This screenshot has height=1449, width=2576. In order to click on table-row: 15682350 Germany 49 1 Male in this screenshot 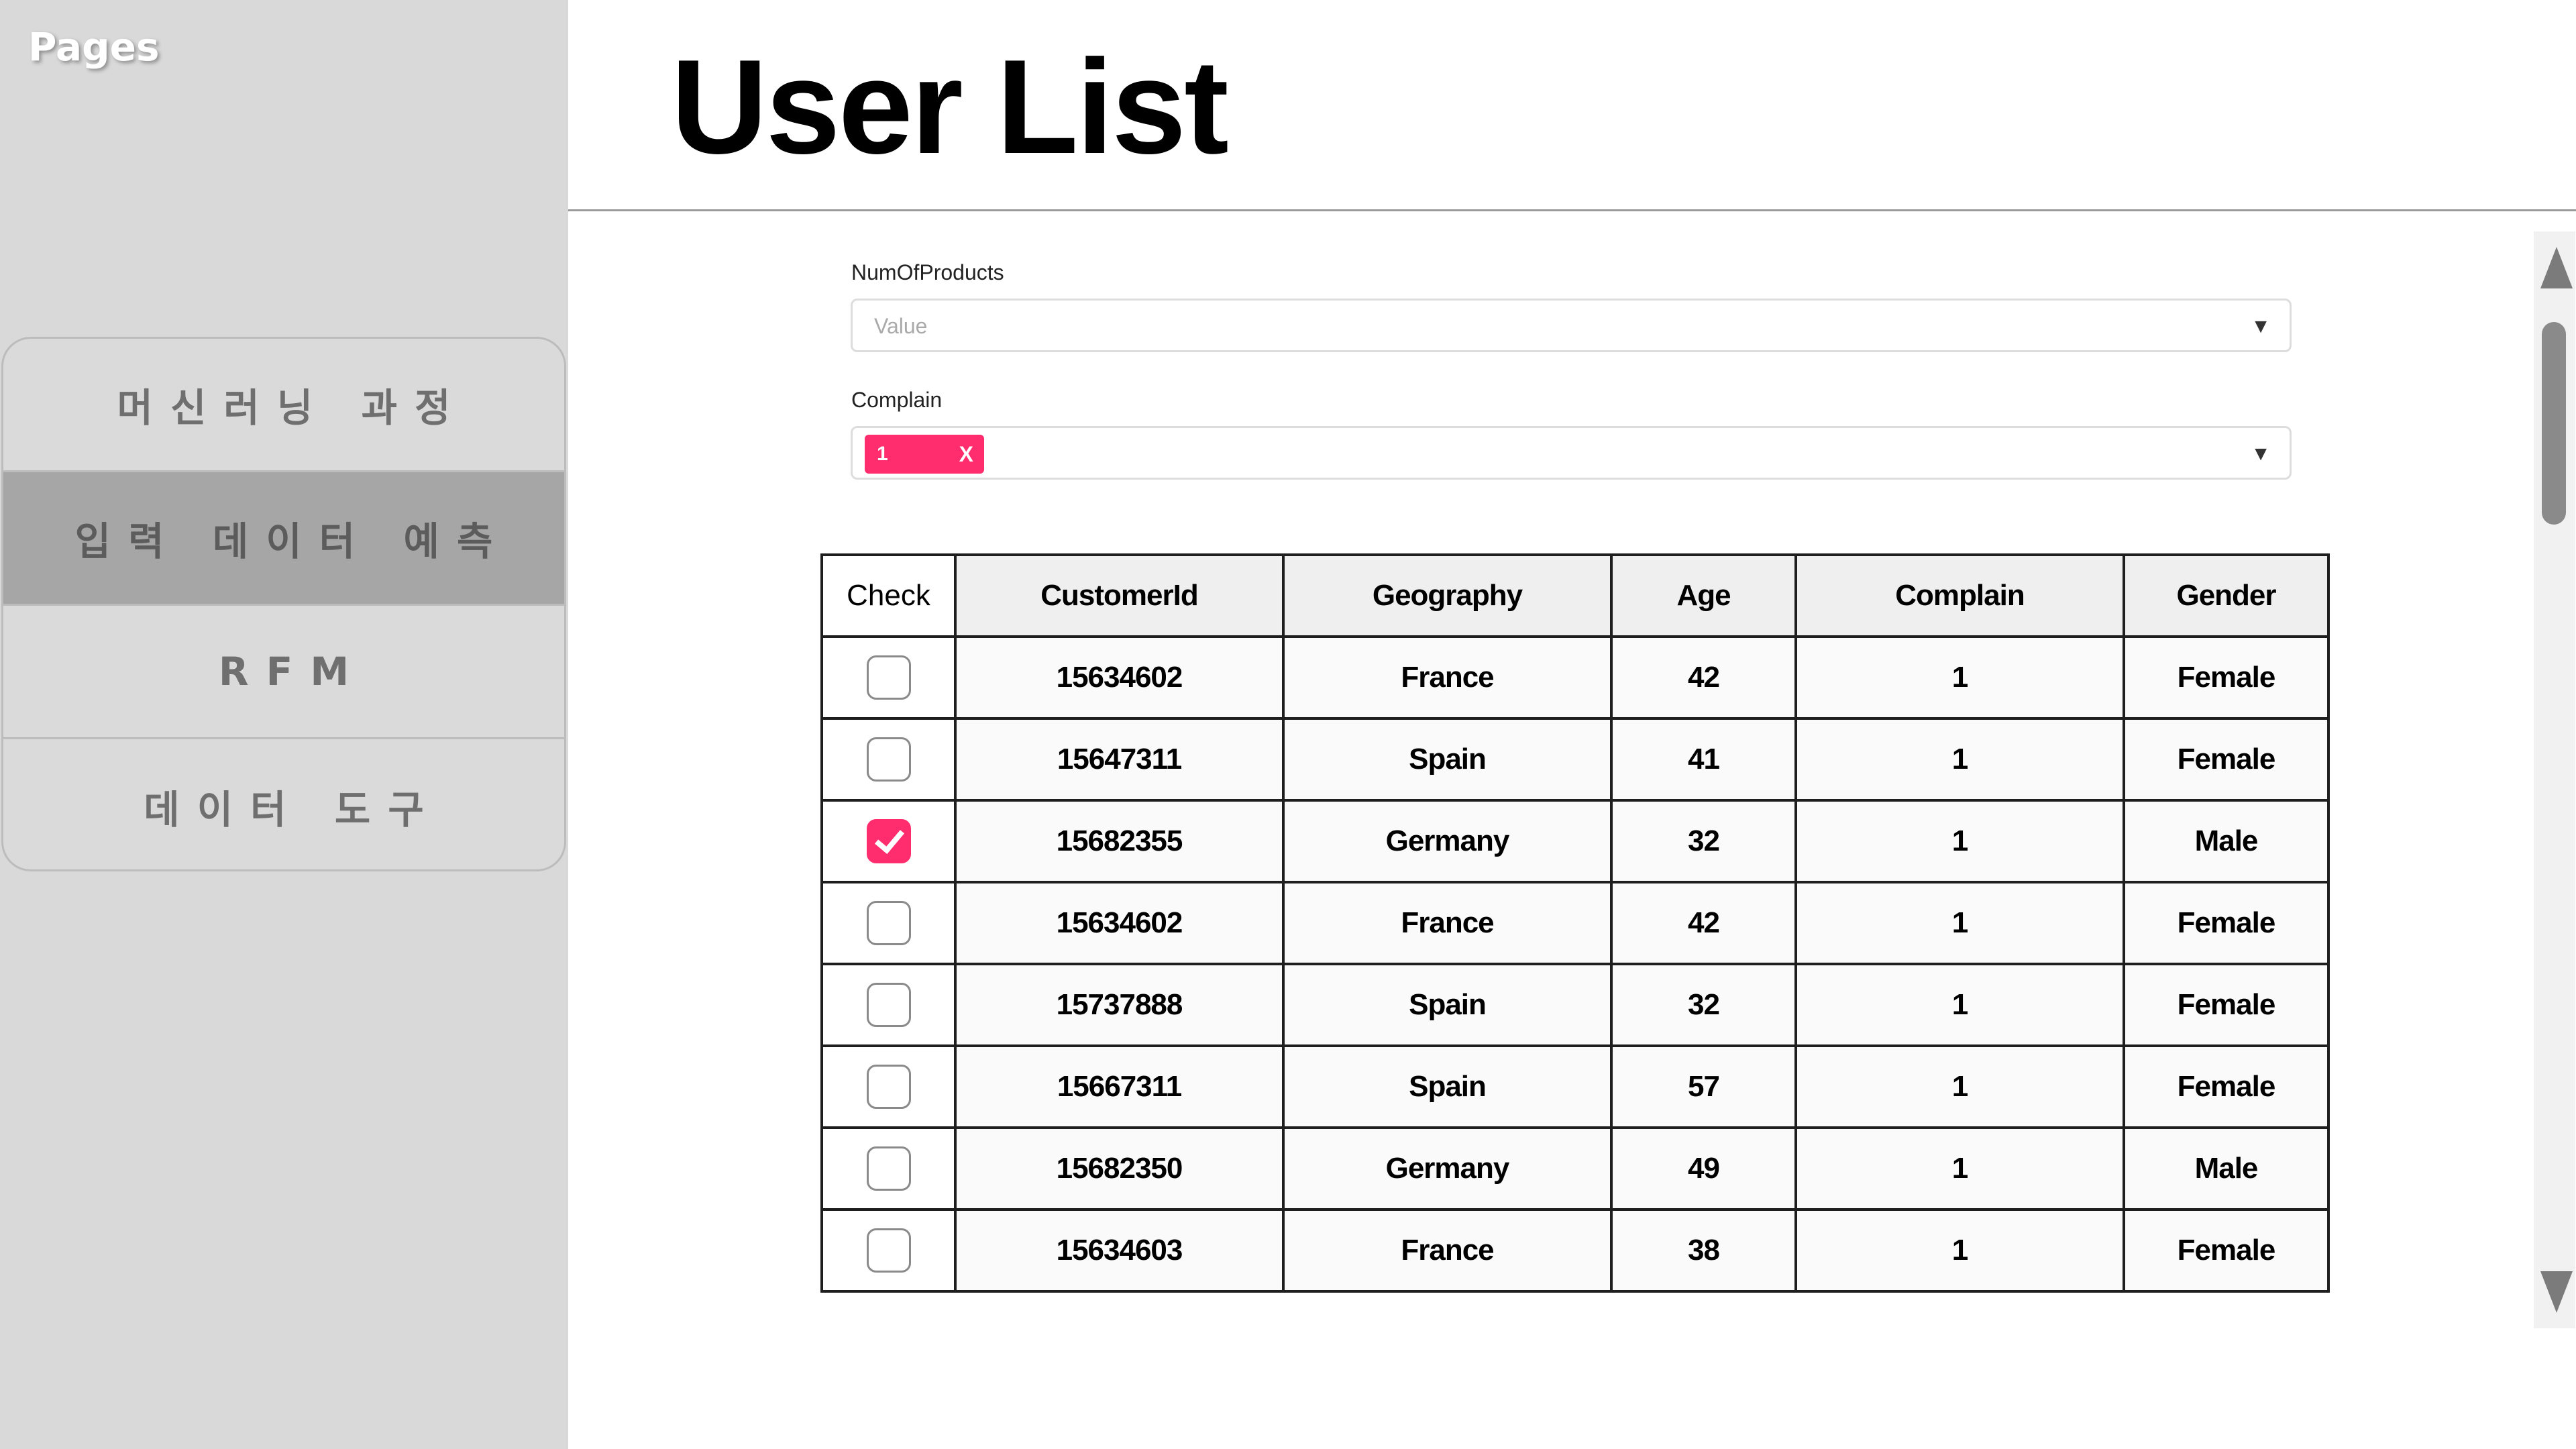, I will do `click(1575, 1168)`.